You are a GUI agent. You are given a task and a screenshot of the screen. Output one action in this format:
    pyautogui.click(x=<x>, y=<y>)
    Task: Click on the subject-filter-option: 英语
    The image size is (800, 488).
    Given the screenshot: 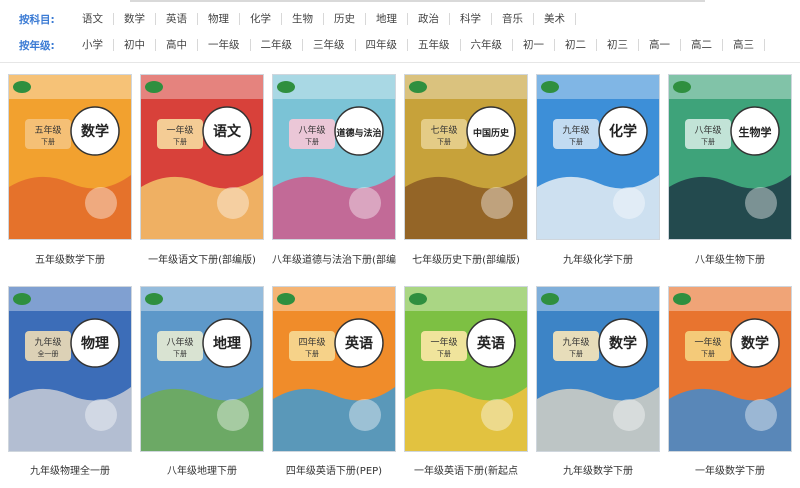 What is the action you would take?
    pyautogui.click(x=177, y=19)
    